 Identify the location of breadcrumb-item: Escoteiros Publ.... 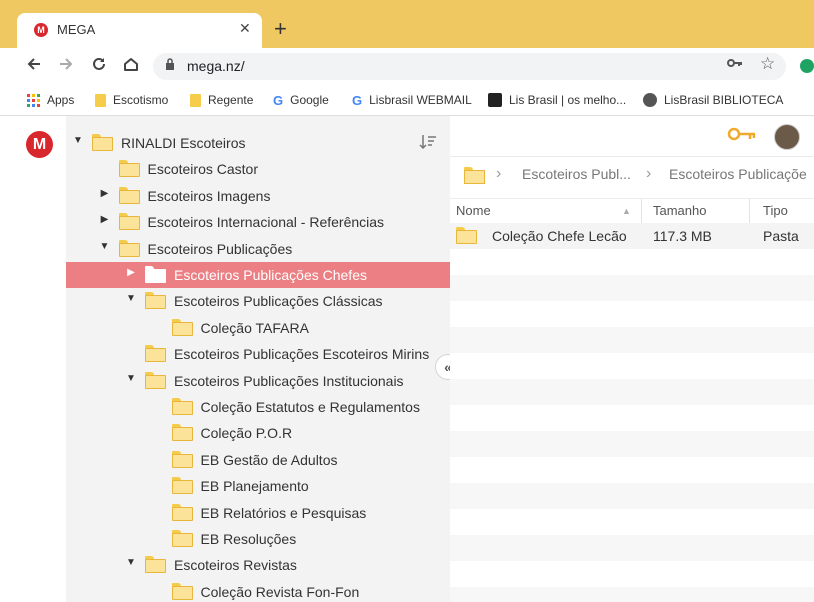
(576, 174).